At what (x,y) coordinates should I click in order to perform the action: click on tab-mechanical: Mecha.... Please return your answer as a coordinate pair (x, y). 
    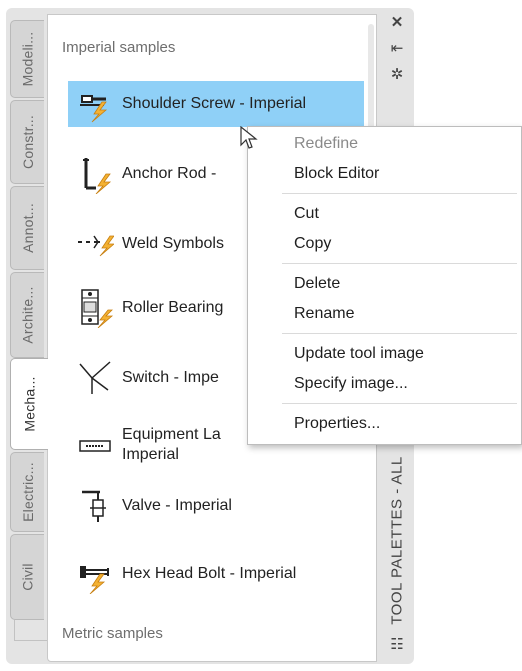
    Looking at the image, I should click on (29, 404).